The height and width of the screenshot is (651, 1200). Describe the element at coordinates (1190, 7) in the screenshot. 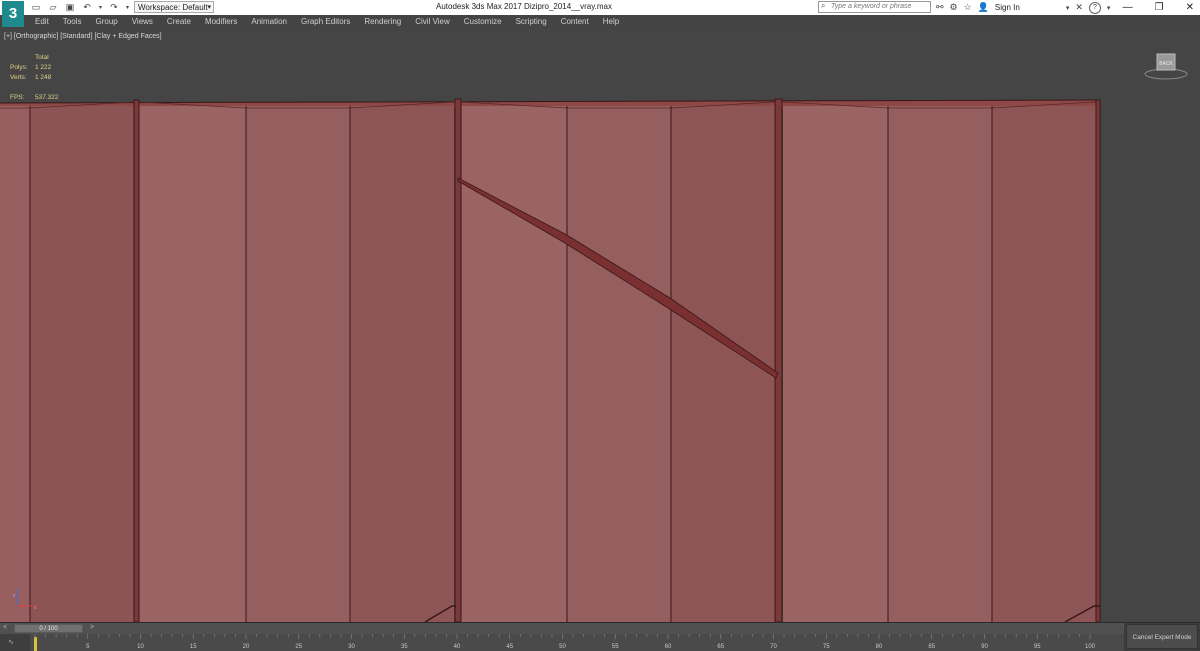

I see `close-icon: ✕` at that location.